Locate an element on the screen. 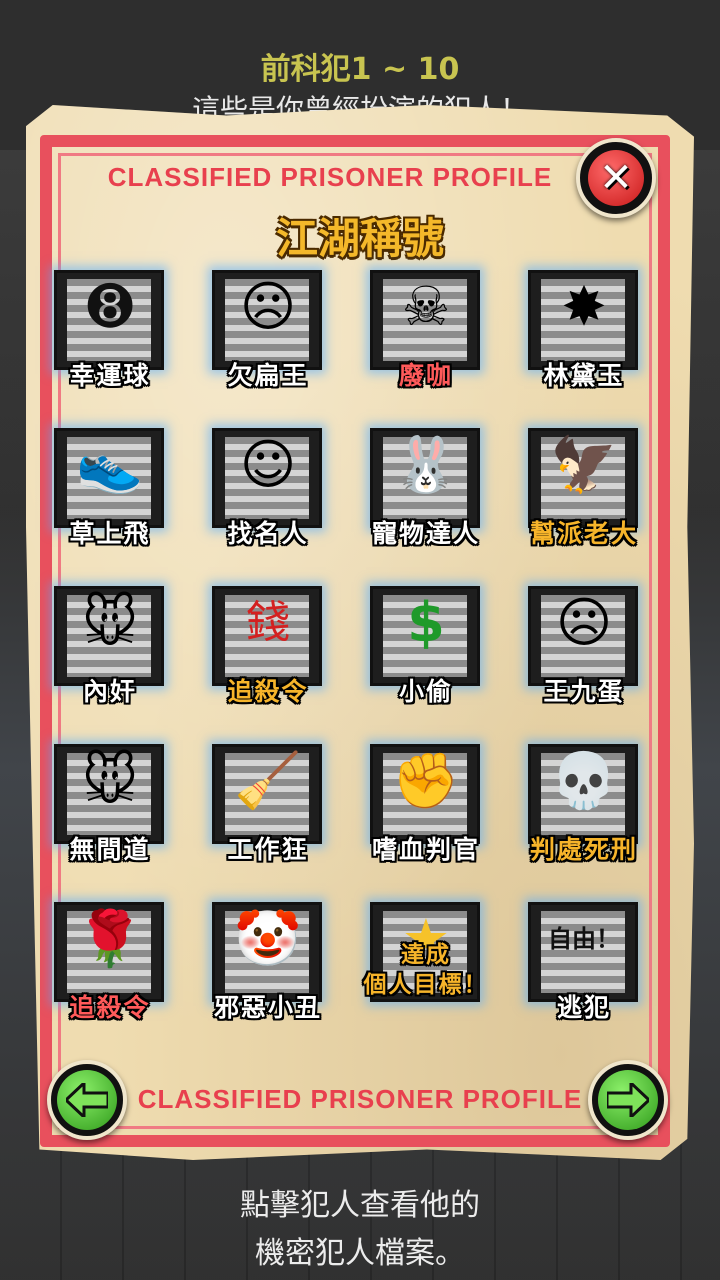  arrow-right-icon is located at coordinates (628, 1100).